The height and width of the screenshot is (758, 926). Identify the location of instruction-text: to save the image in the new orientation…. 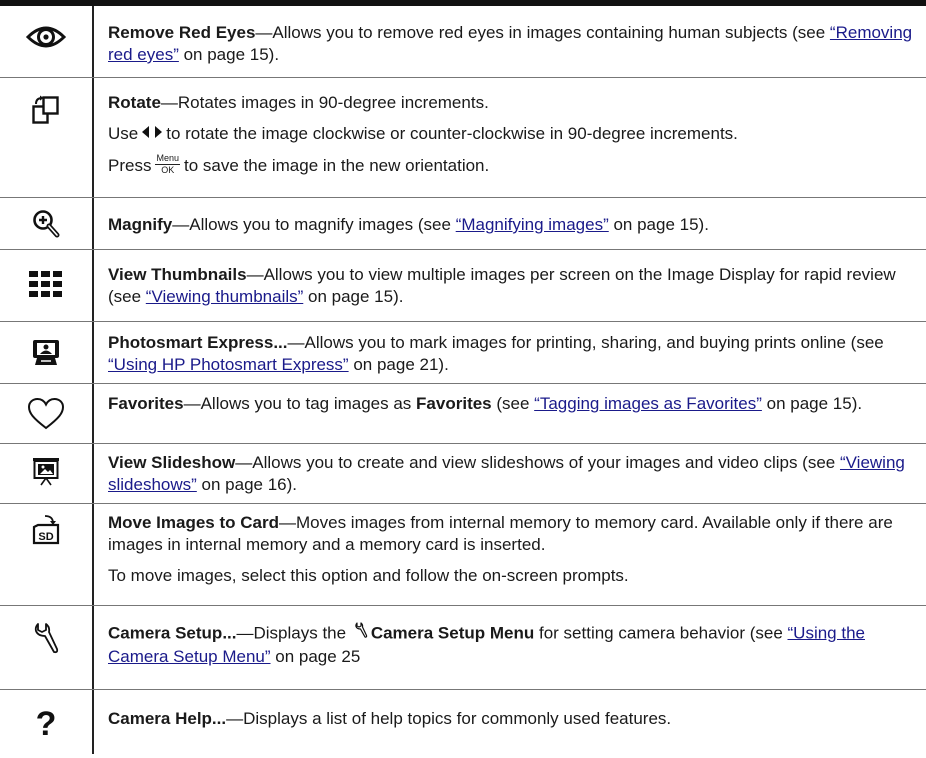
(336, 165).